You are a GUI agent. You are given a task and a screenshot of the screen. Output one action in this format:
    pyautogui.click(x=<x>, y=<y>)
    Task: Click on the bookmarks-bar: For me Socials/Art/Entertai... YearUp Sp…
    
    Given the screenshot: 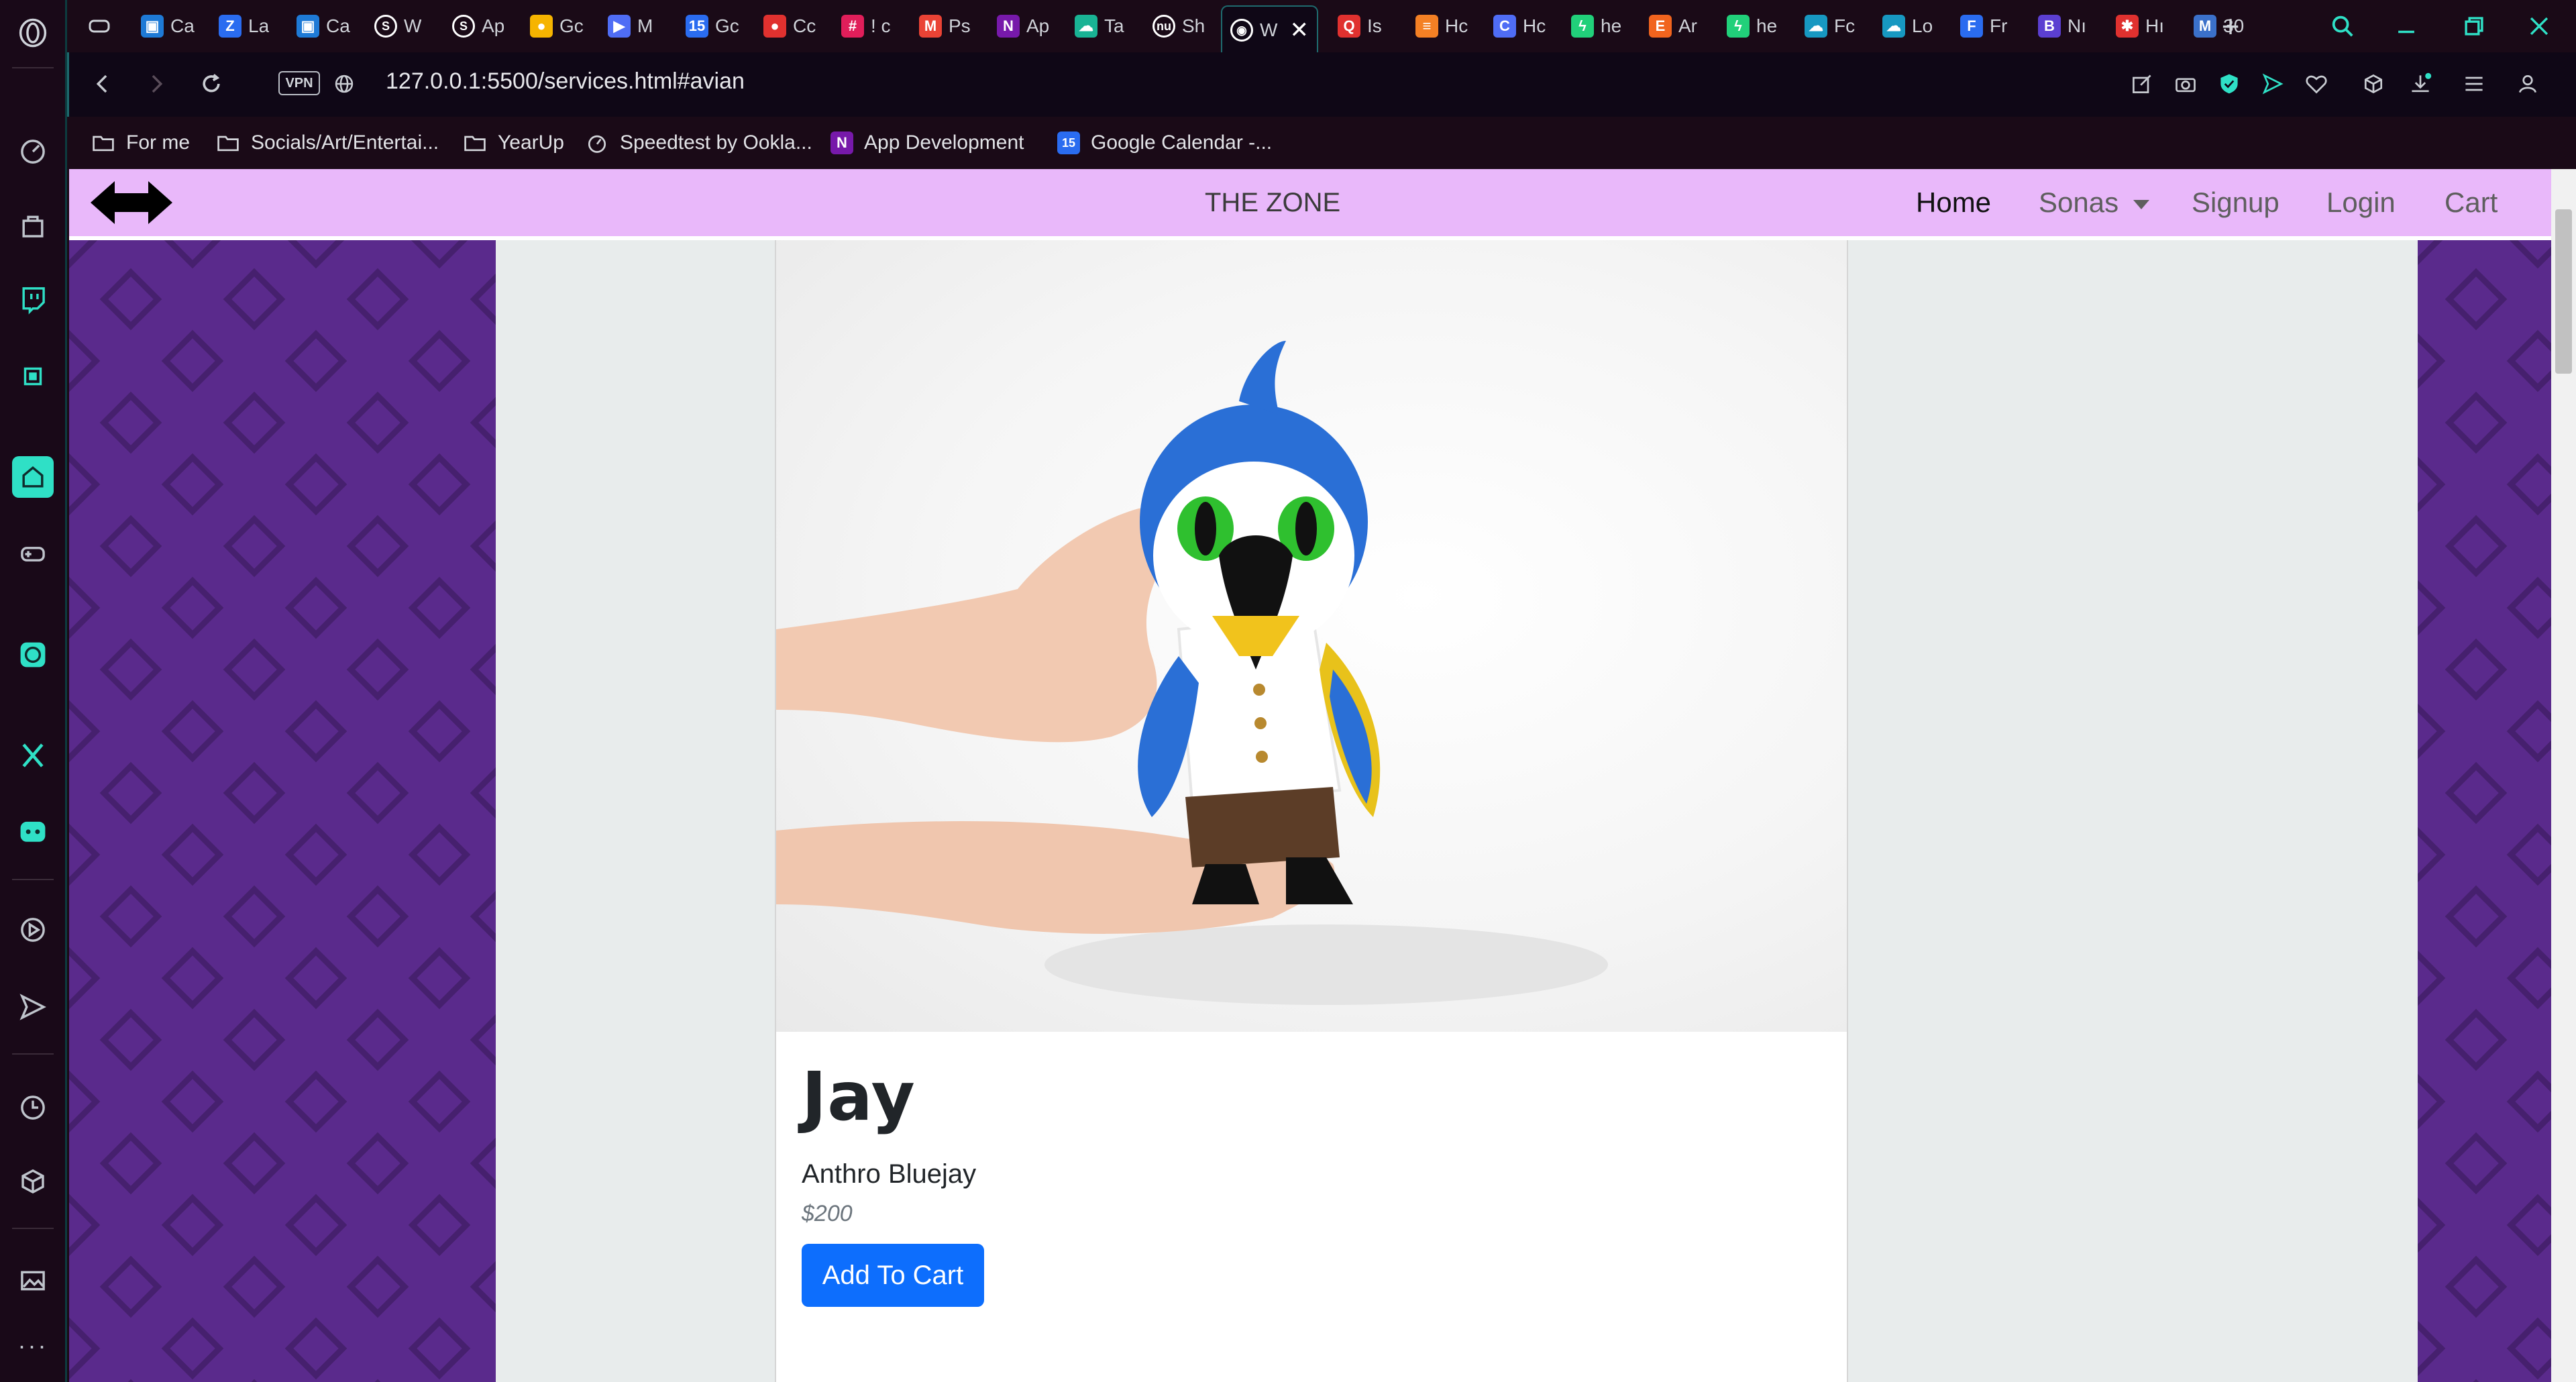 What is the action you would take?
    pyautogui.click(x=1321, y=143)
    